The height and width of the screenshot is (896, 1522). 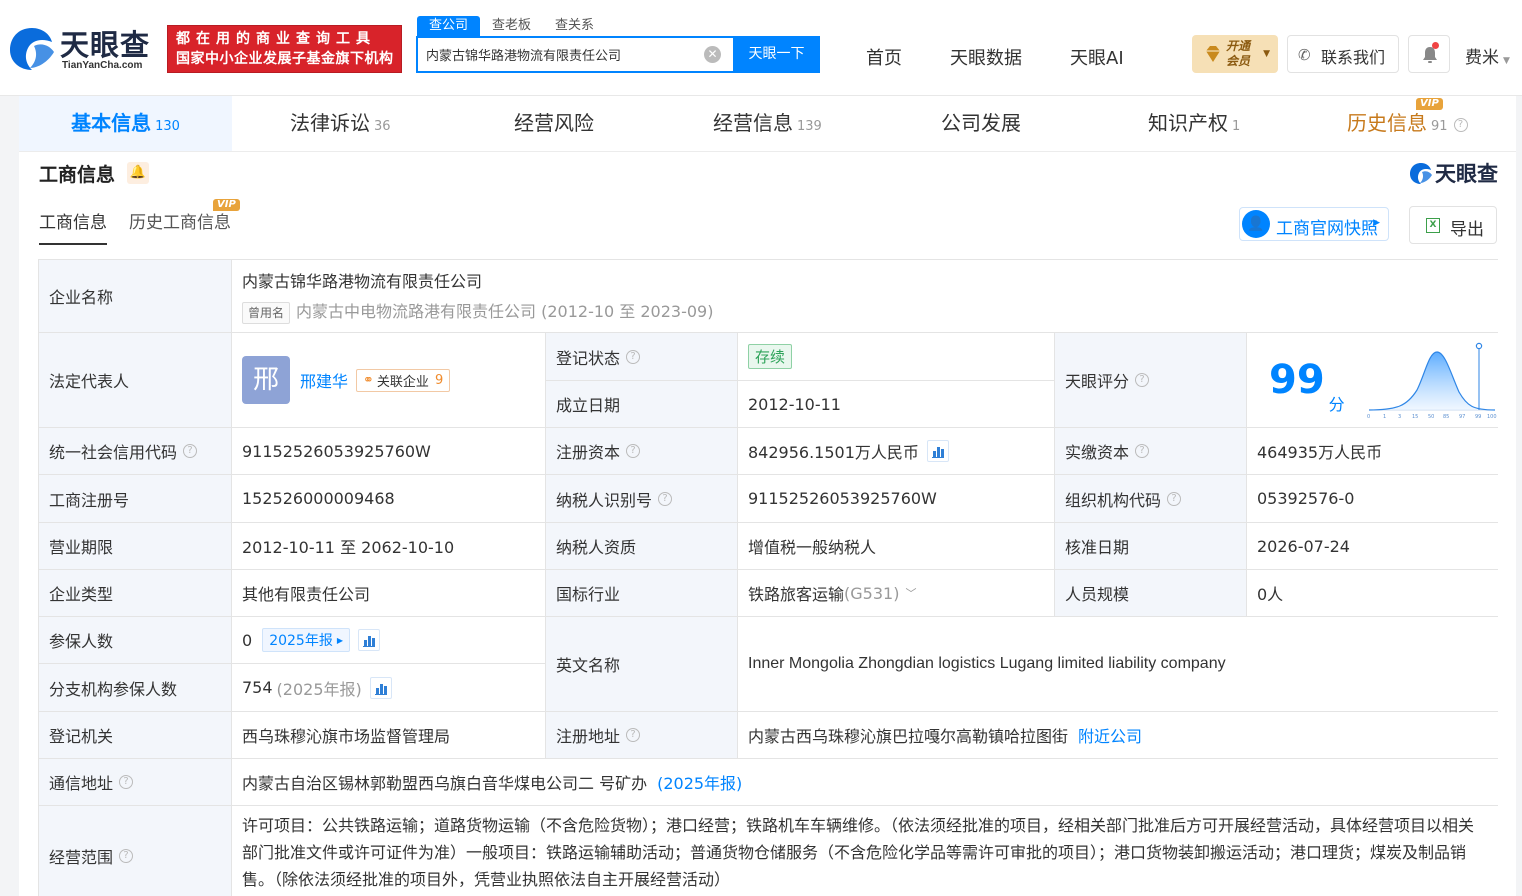 What do you see at coordinates (1097, 452) in the screenshot?
I see `label-text: 实缴资本` at bounding box center [1097, 452].